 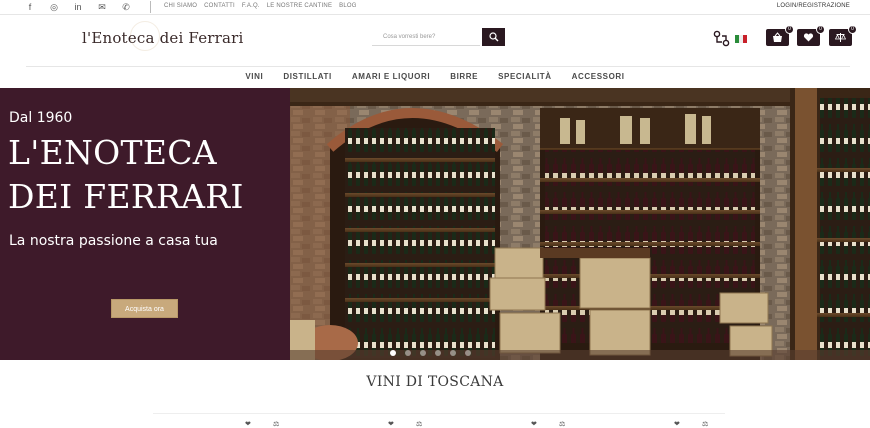 What do you see at coordinates (54, 7) in the screenshot?
I see `instagram-icon: ◎` at bounding box center [54, 7].